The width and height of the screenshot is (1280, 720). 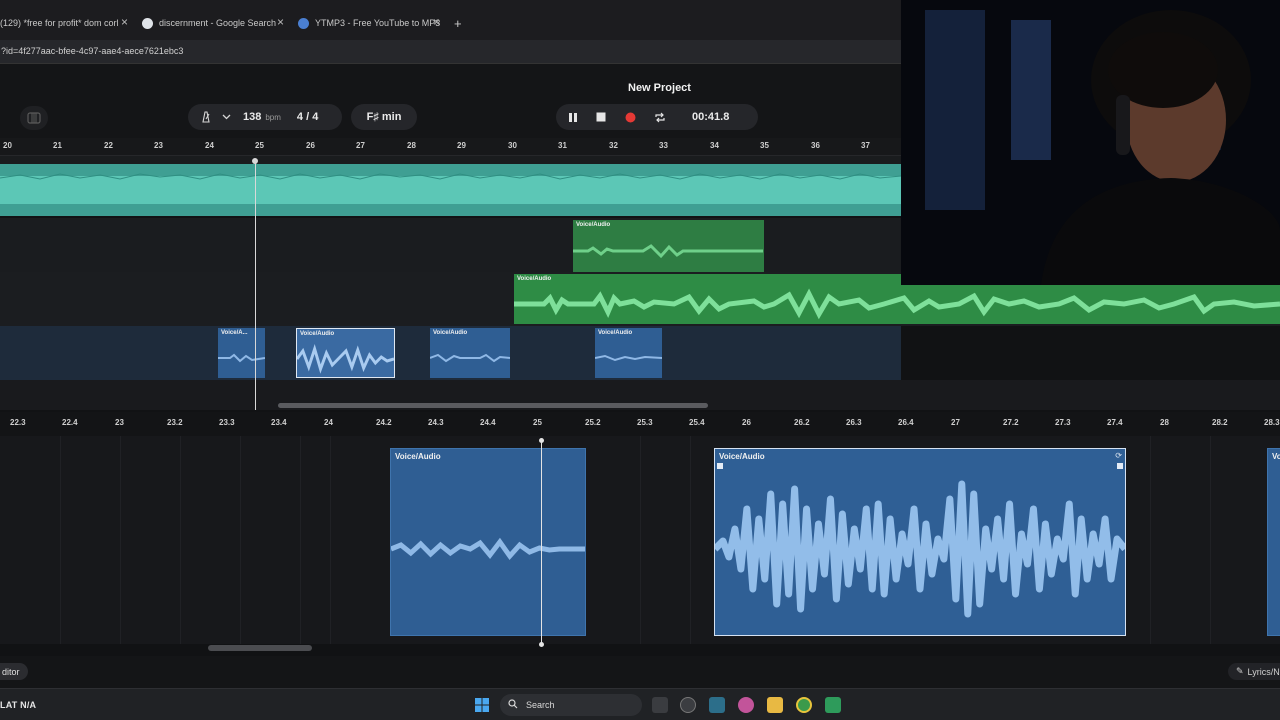 I want to click on app-header: New Project 138 bpm 4 / 4 F♯ min 00:41.8, so click(x=450, y=102).